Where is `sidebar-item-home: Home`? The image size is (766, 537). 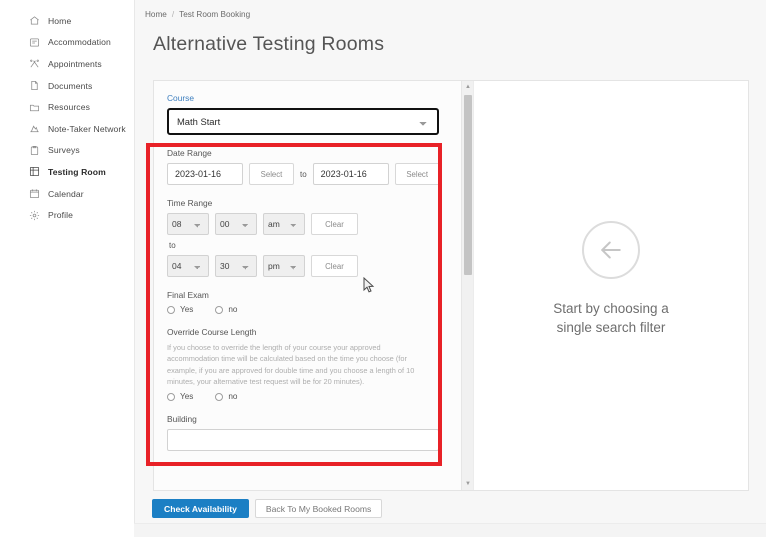
sidebar-item-home: Home is located at coordinates (67, 21).